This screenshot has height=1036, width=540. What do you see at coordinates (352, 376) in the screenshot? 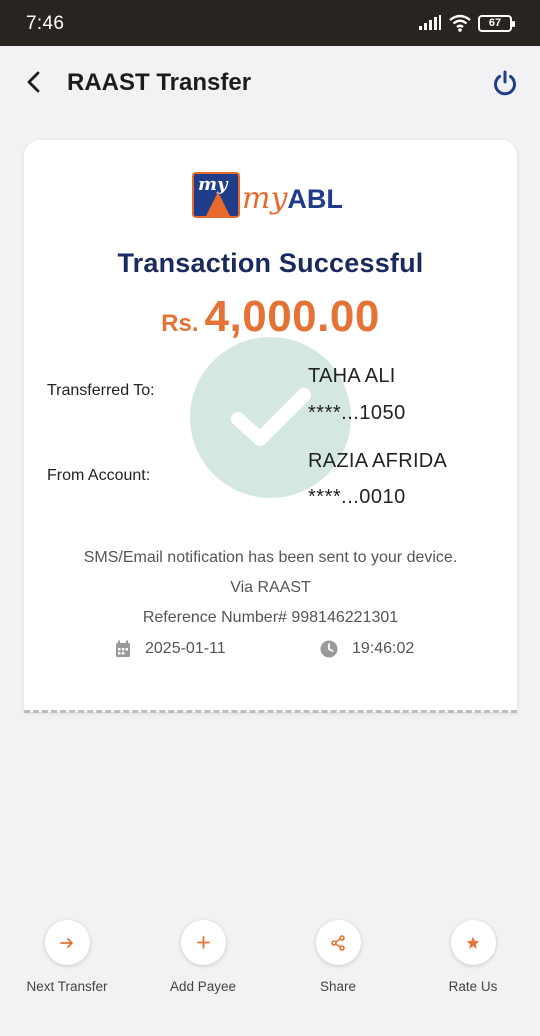
I see `transferred-to-name: TAHA ALI` at bounding box center [352, 376].